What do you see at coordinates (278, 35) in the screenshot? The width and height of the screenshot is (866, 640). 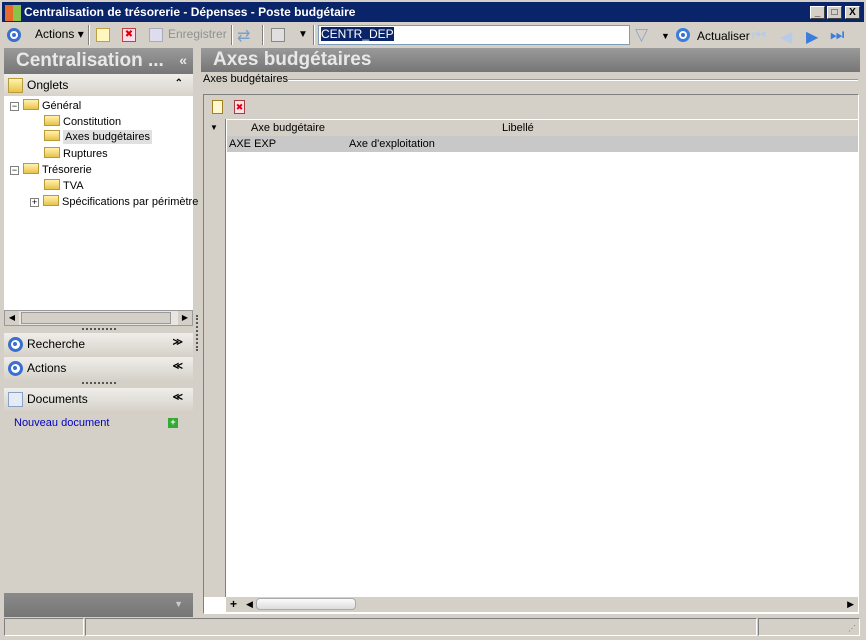 I see `print-icon` at bounding box center [278, 35].